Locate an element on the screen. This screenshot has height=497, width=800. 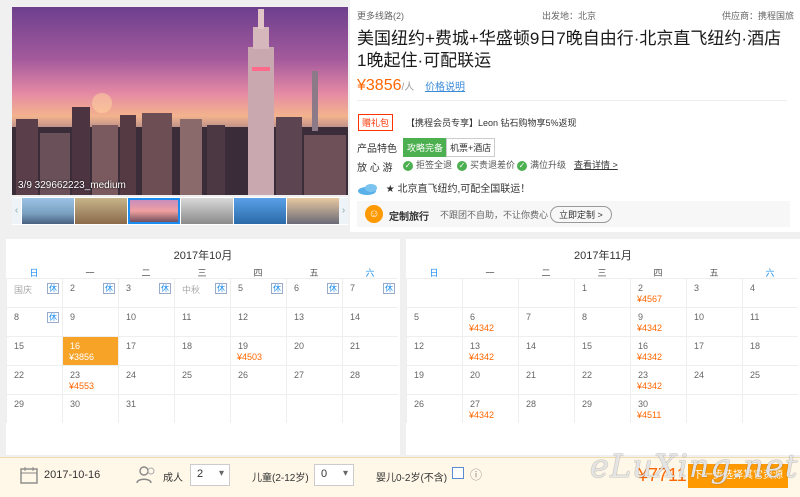
product-title: 美国纽约+费城+华盛顿9日7晚自由行·北京直飞纽约·酒店1晚起住·可配联运 is located at coordinates (569, 49).